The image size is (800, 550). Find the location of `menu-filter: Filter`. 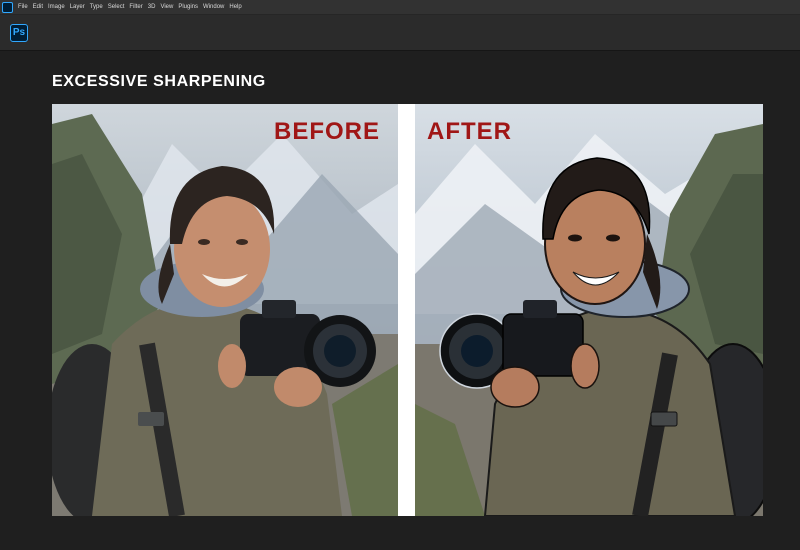

menu-filter: Filter is located at coordinates (137, 7).